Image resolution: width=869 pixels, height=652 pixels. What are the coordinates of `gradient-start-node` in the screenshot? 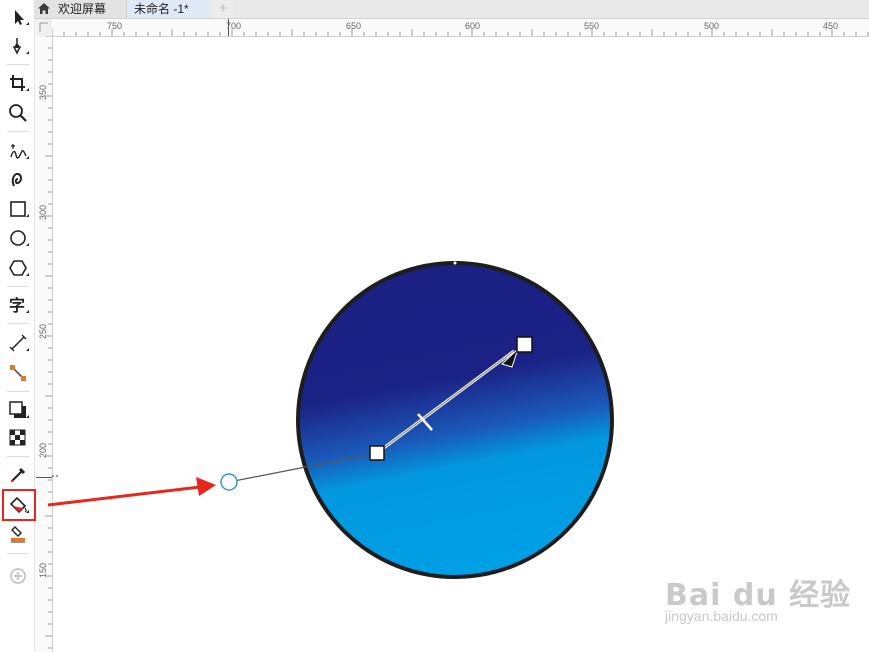 It's located at (377, 453).